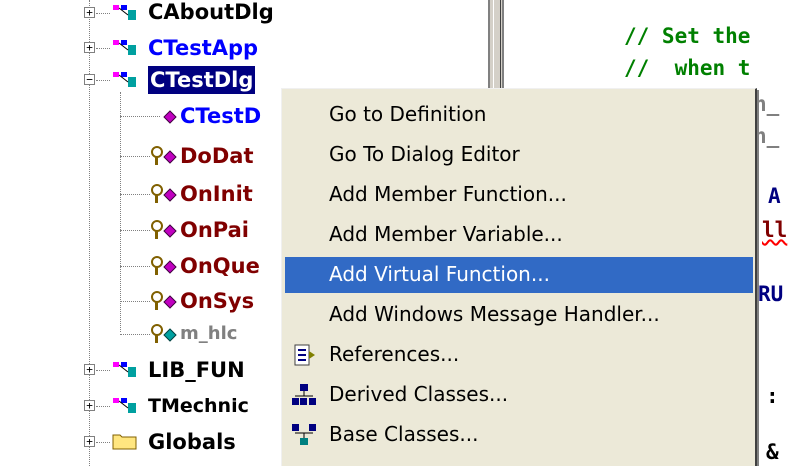 The width and height of the screenshot is (789, 466). I want to click on tree-node-caboutdlg: + CAboutDlg, so click(240, 15).